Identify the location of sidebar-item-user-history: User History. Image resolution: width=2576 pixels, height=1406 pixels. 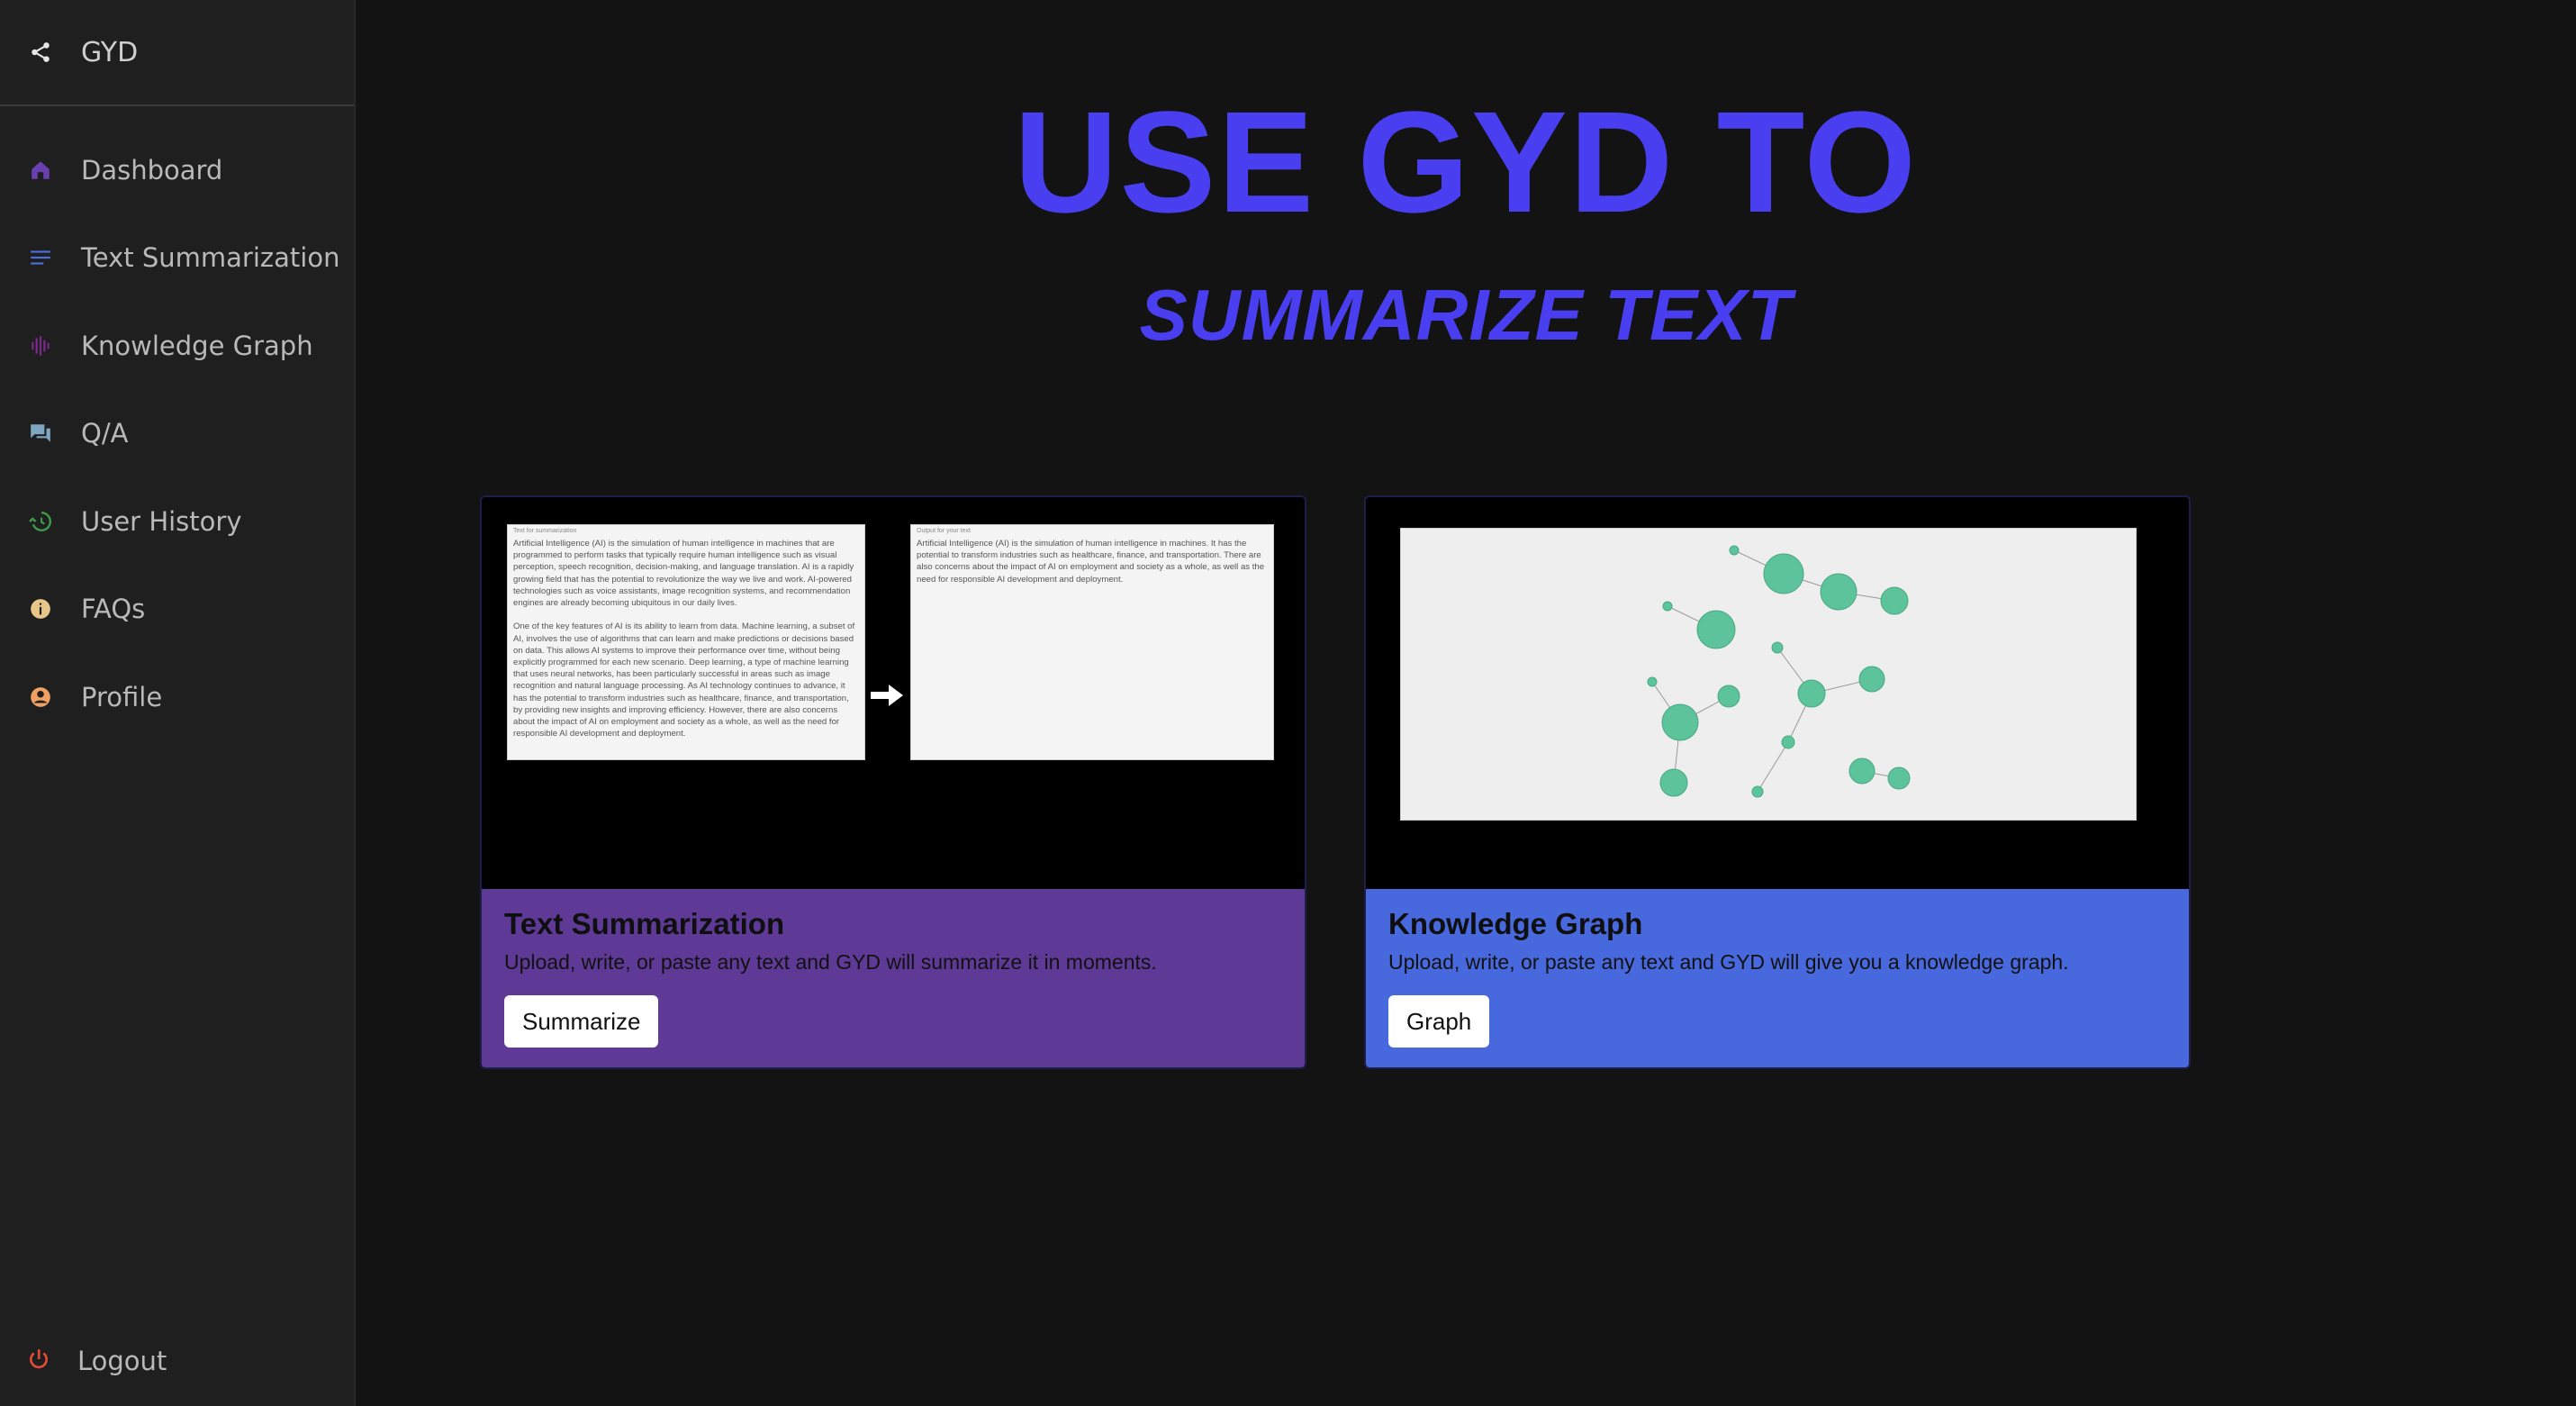
(177, 521).